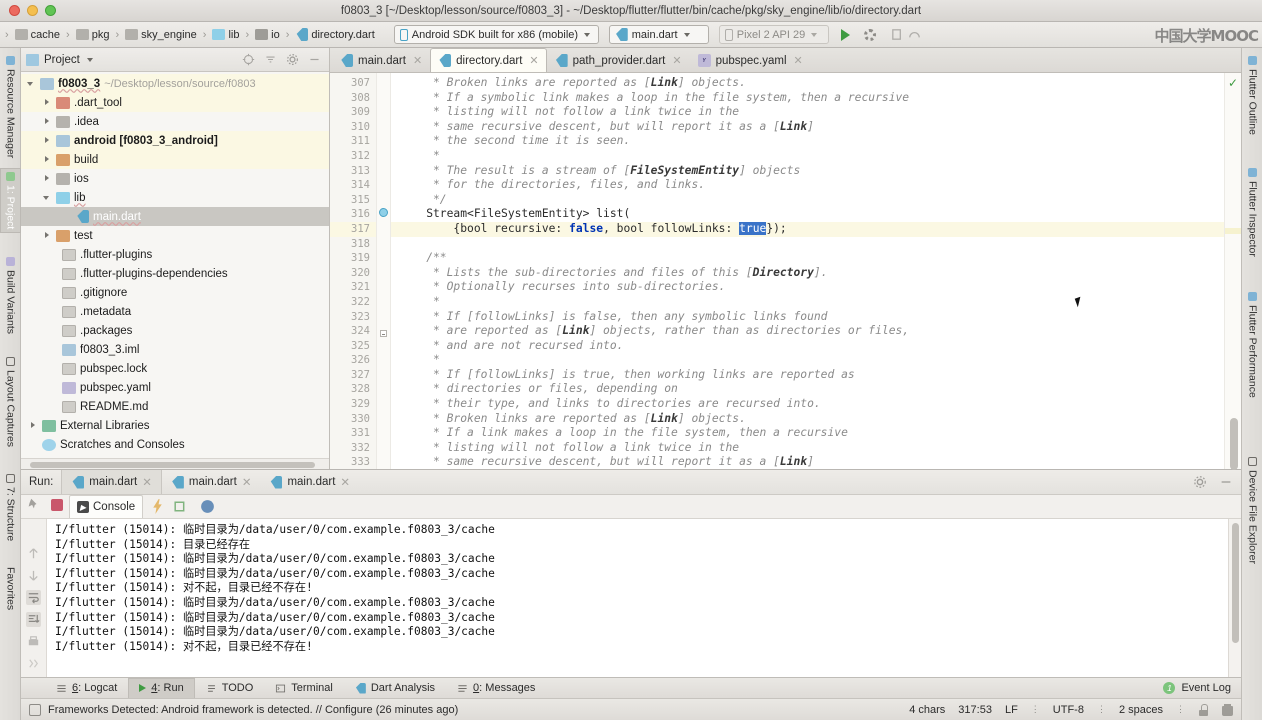 The image size is (1262, 720). Describe the element at coordinates (1234, 444) in the screenshot. I see `editor-scroll-thumb` at that location.